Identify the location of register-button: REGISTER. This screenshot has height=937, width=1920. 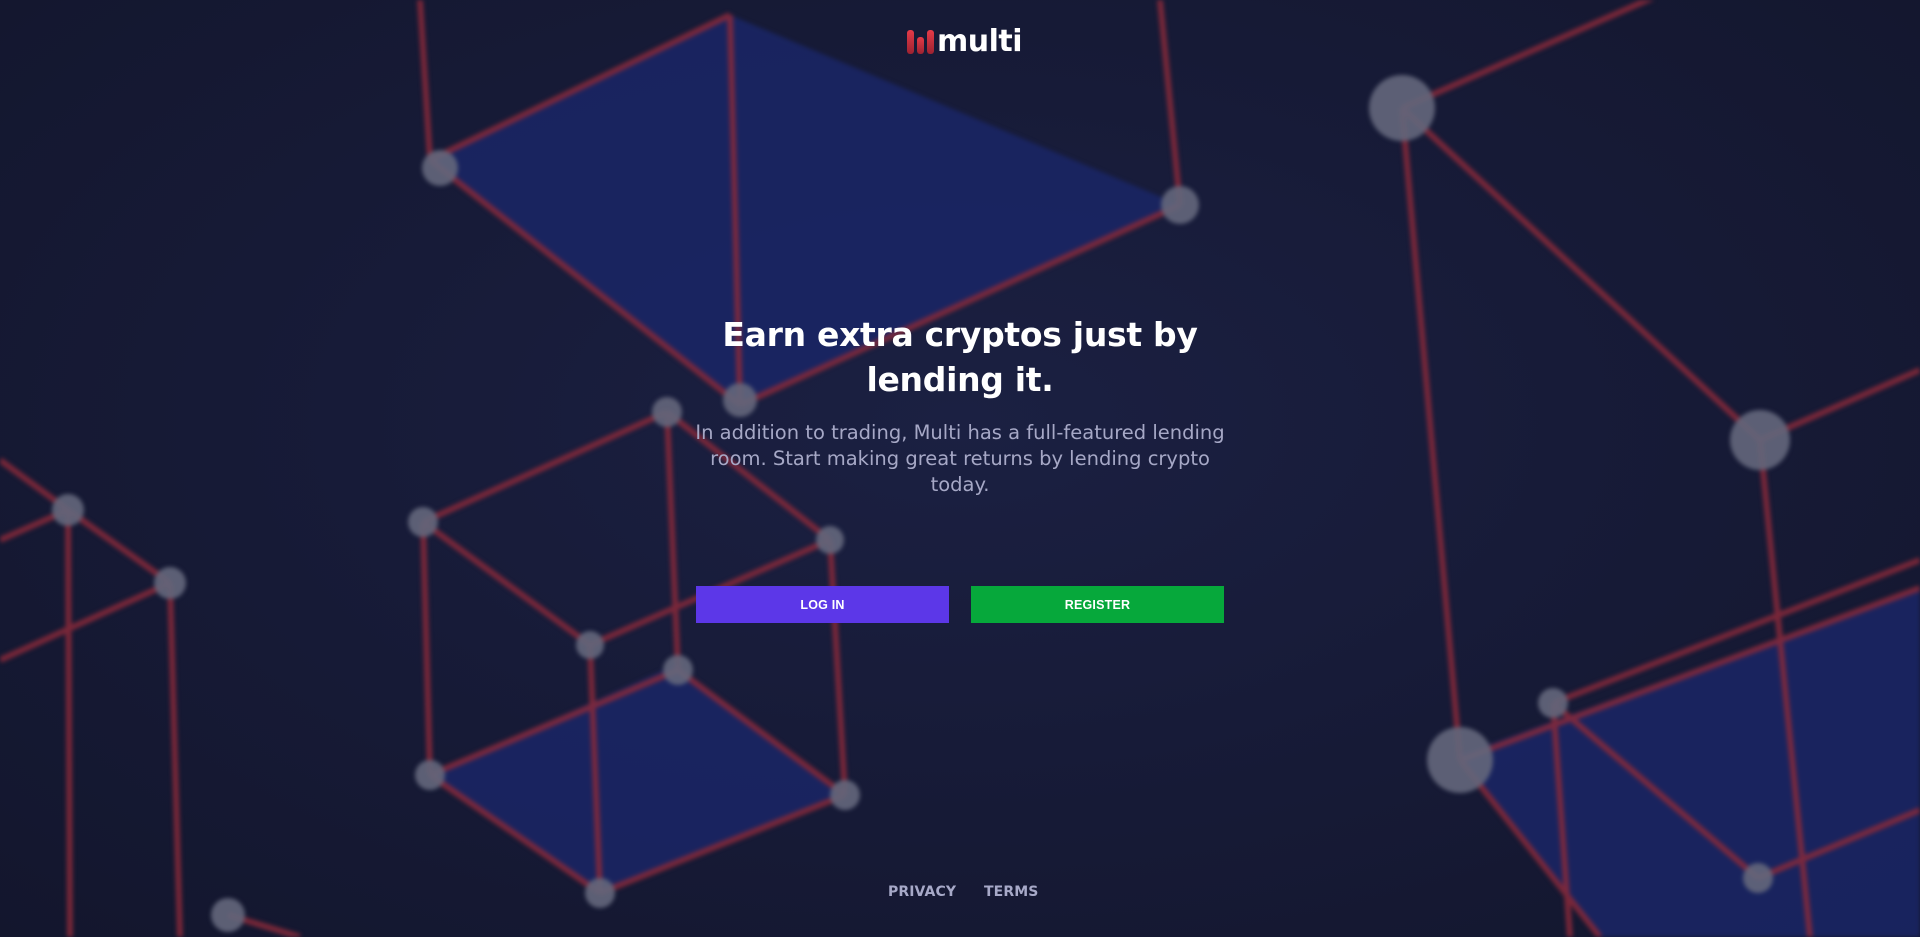
(1097, 604).